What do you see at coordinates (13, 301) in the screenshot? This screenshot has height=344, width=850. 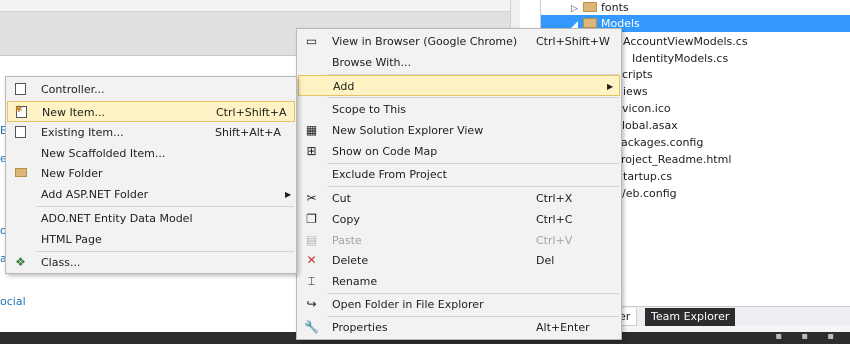 I see `editor-link: ocial` at bounding box center [13, 301].